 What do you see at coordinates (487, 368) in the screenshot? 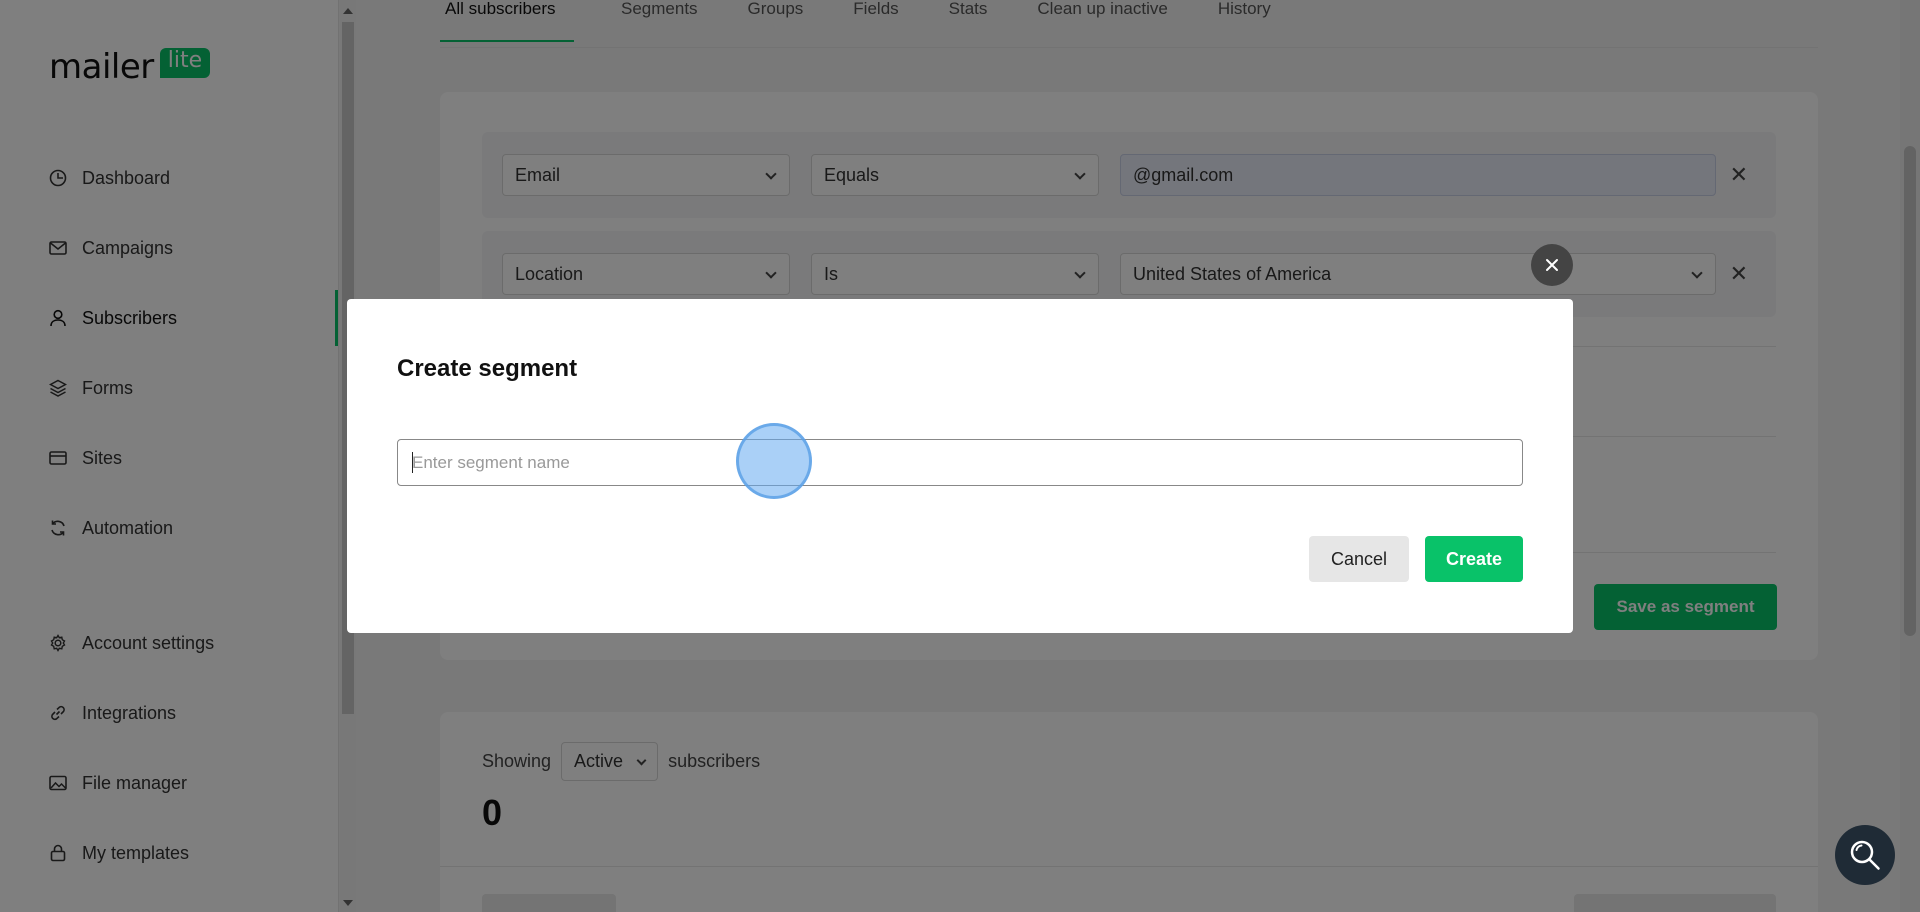
I see `modal-title: Create segment` at bounding box center [487, 368].